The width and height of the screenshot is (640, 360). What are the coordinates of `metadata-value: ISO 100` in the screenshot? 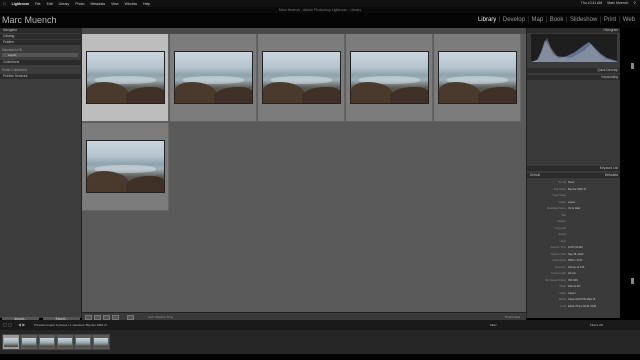 It's located at (573, 280).